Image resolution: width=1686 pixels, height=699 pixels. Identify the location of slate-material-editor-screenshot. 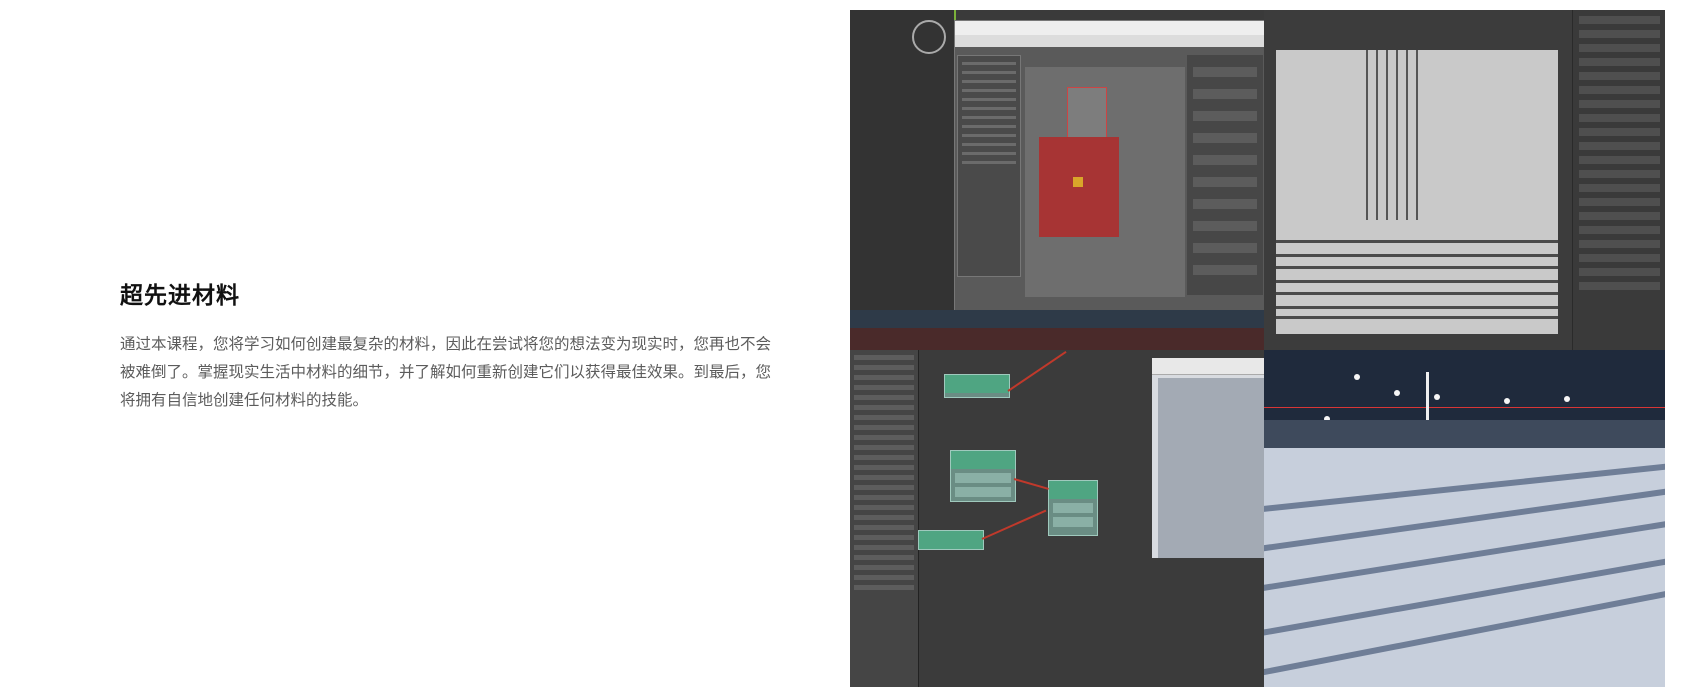
(1057, 518).